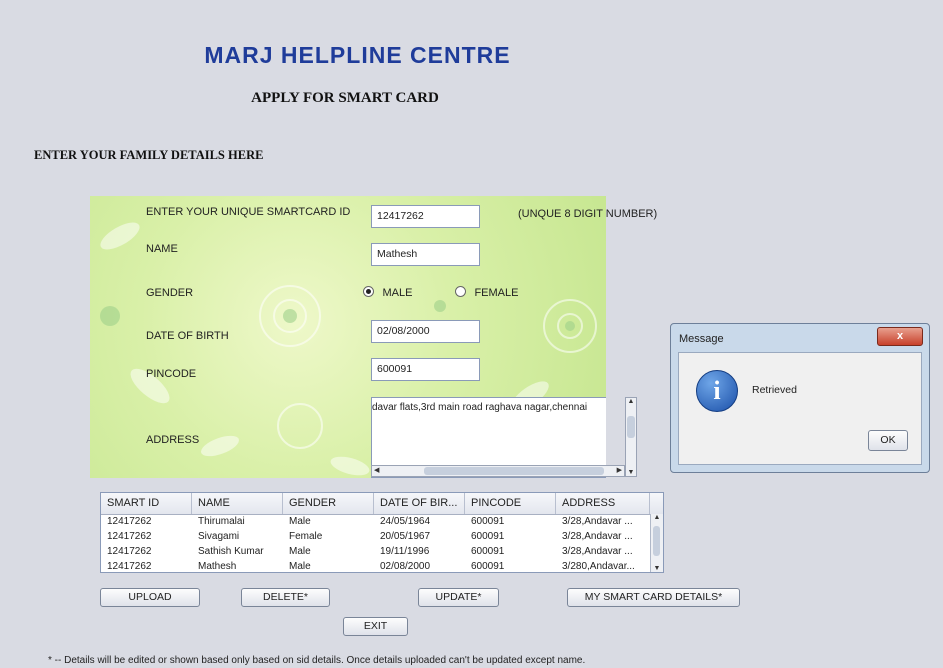 Image resolution: width=943 pixels, height=668 pixels. I want to click on dialog-close-button: x, so click(900, 336).